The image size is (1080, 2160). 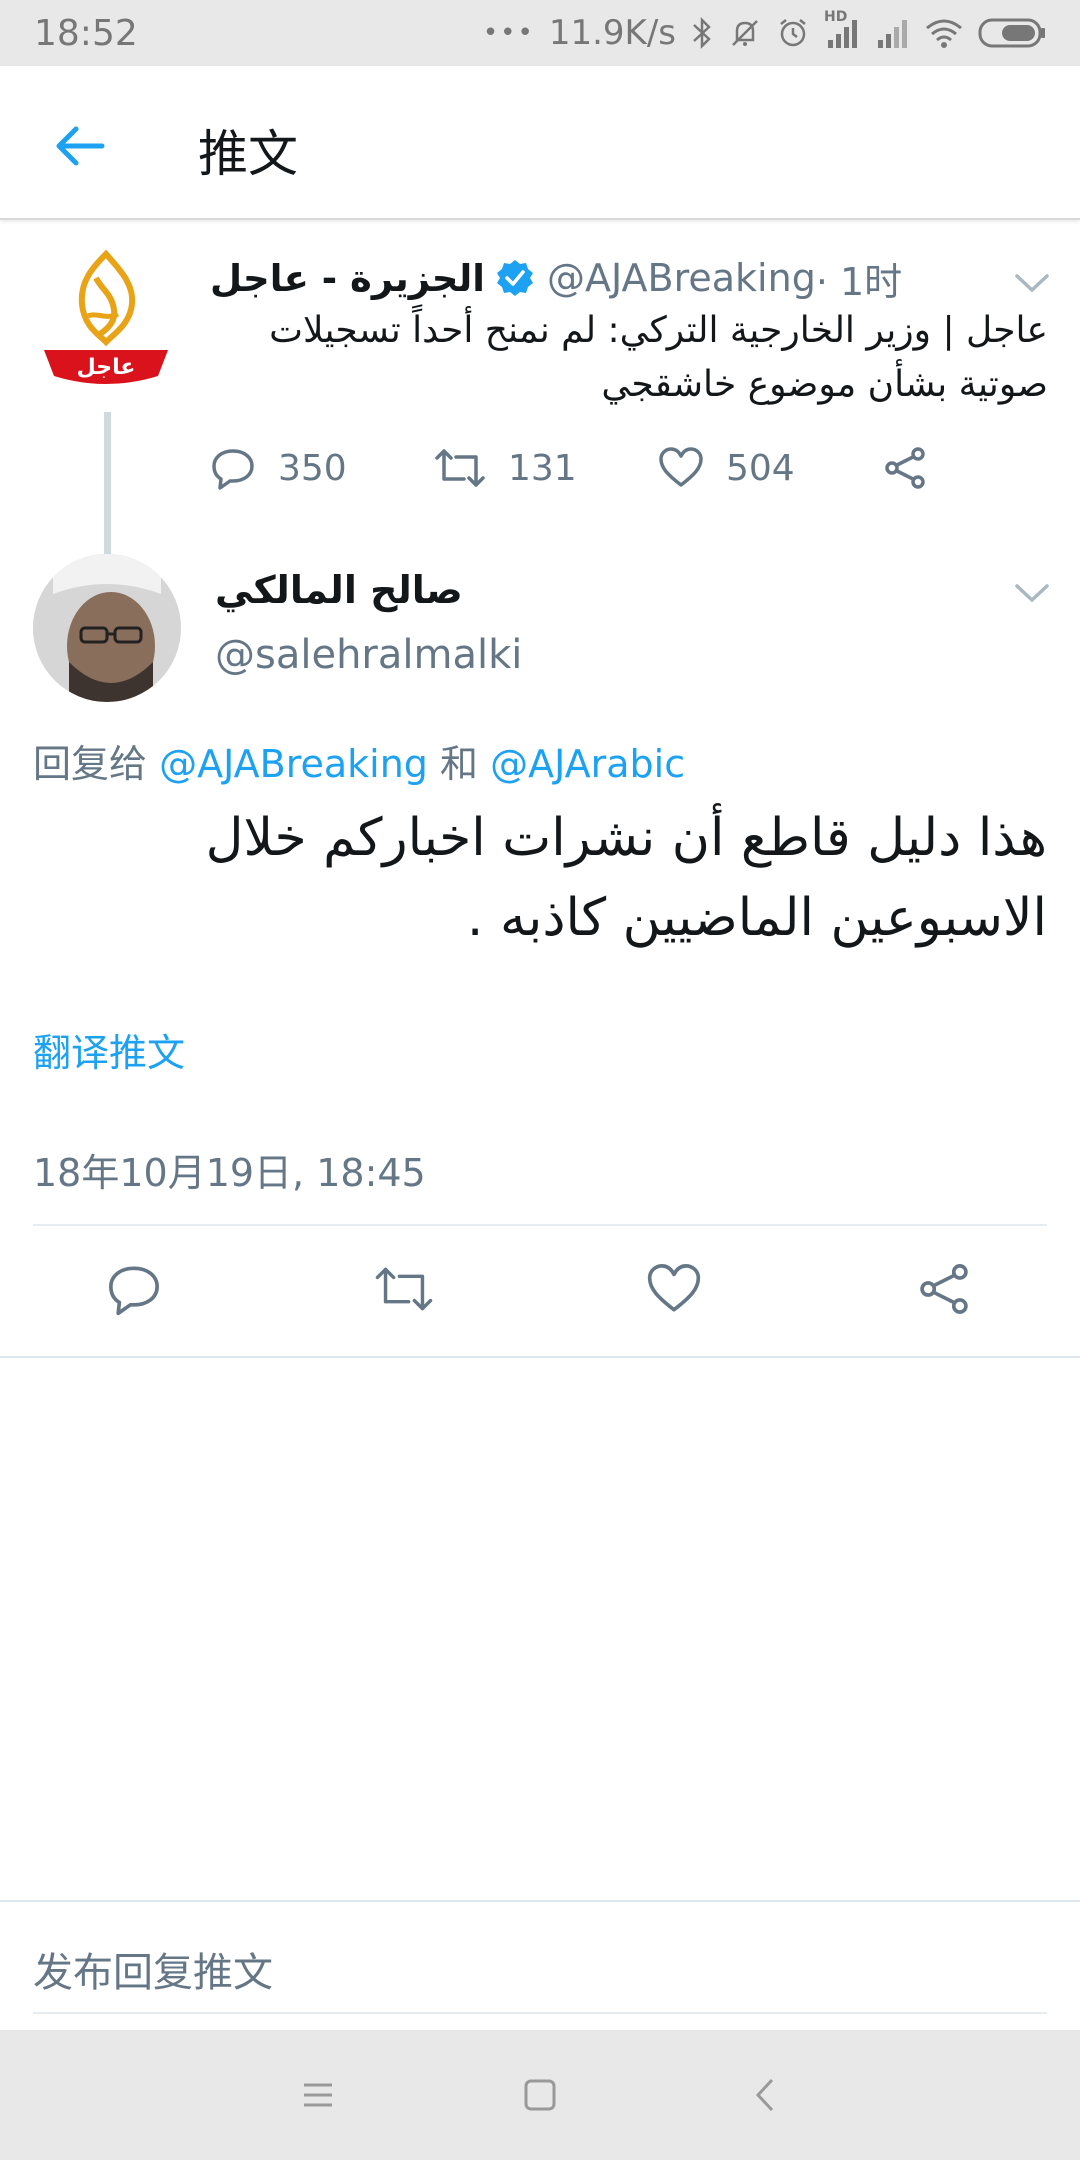 What do you see at coordinates (842, 31) in the screenshot?
I see `signal-hd-icon: HD` at bounding box center [842, 31].